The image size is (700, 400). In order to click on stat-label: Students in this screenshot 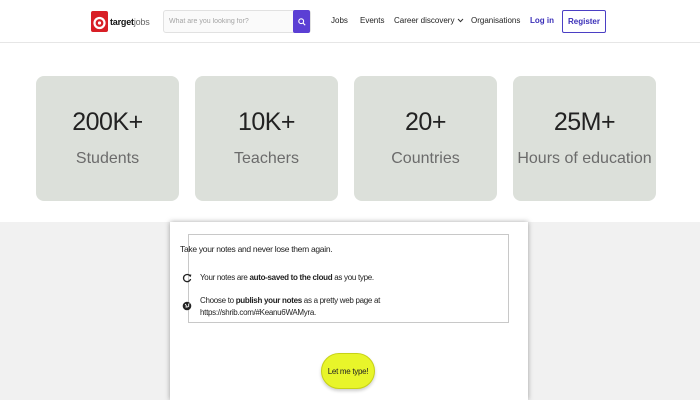, I will do `click(107, 158)`.